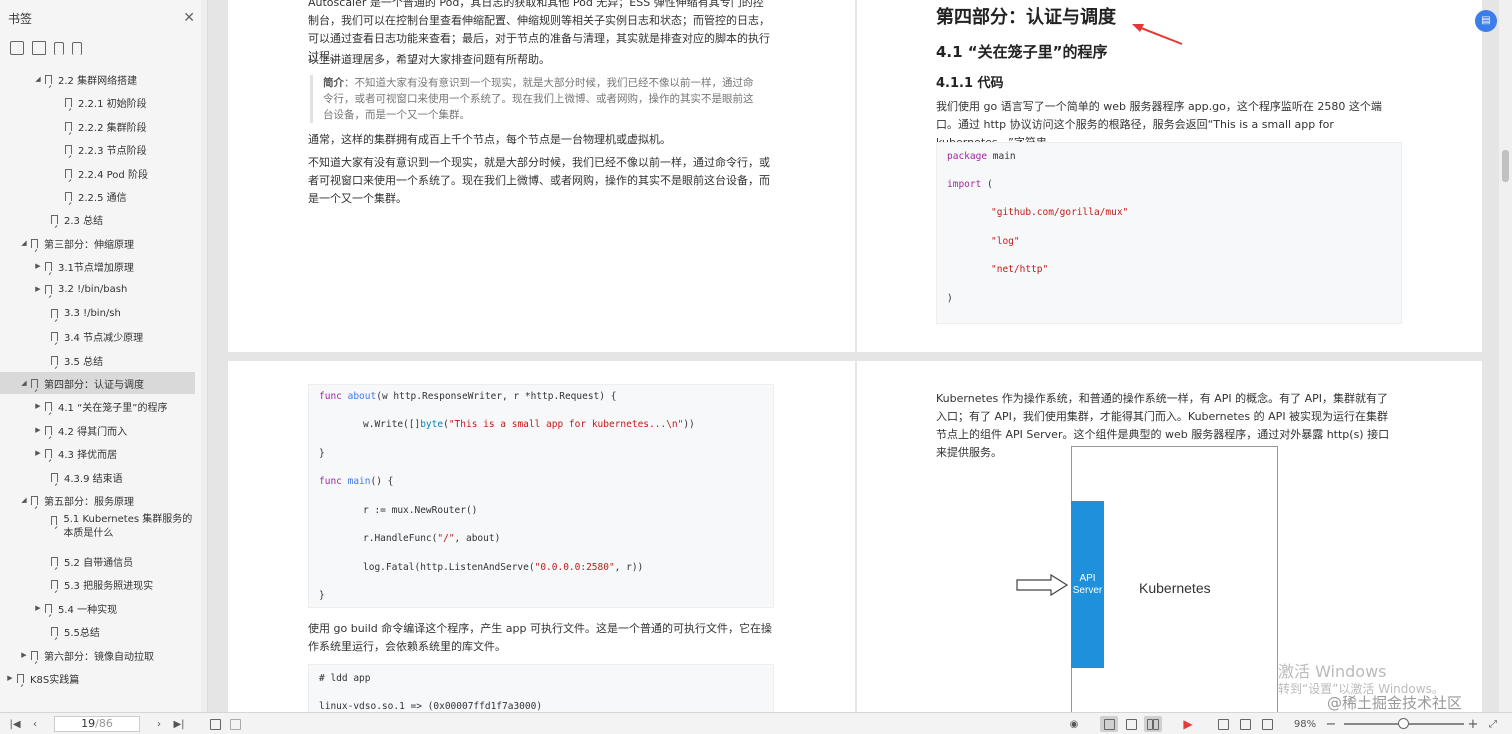  I want to click on continuous-view-icon, so click(1109, 724).